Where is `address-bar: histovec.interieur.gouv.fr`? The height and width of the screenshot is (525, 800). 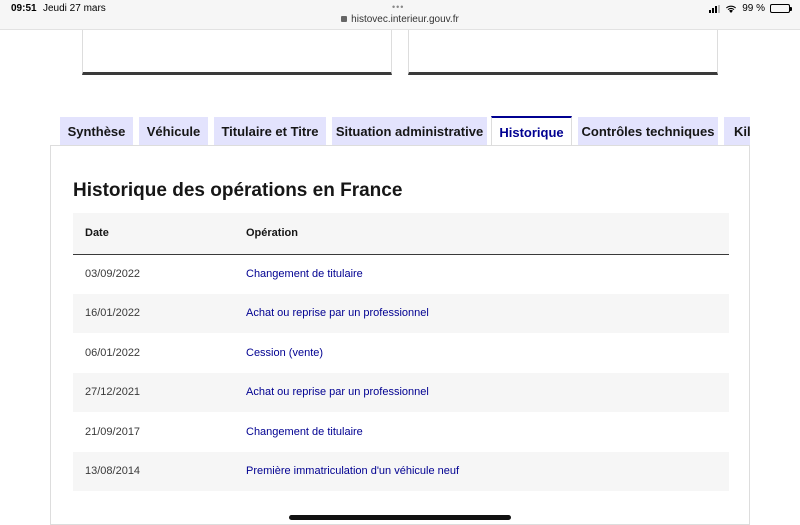 address-bar: histovec.interieur.gouv.fr is located at coordinates (400, 19).